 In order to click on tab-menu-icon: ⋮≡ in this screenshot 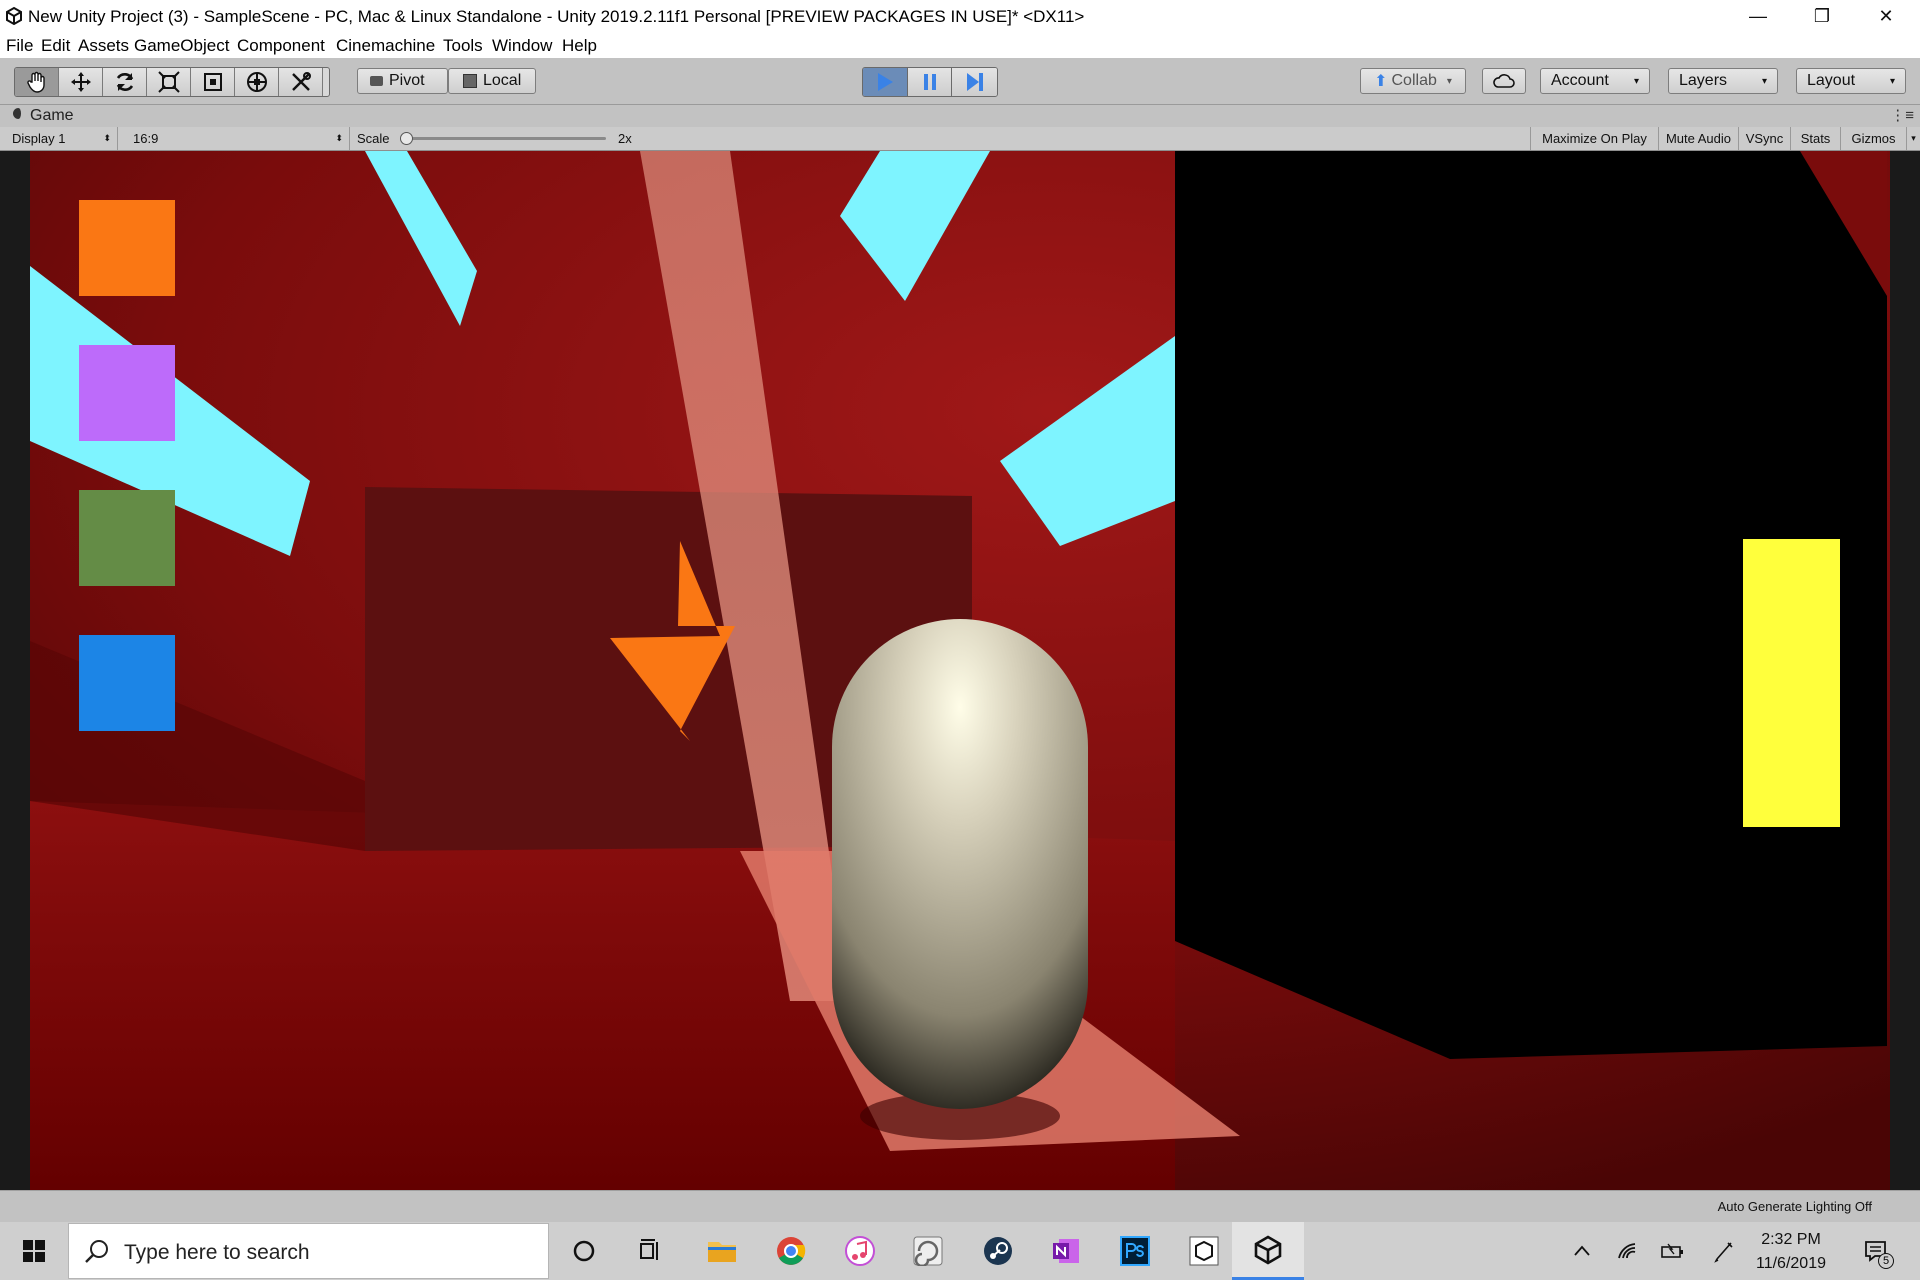, I will do `click(1902, 115)`.